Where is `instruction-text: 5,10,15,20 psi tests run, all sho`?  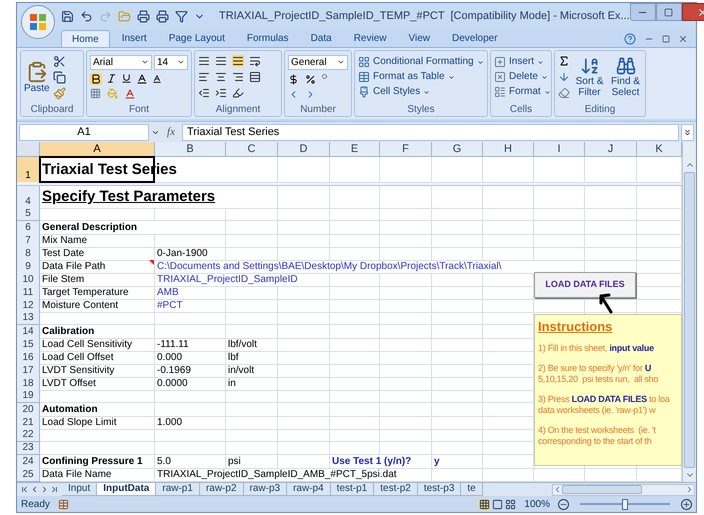 instruction-text: 5,10,15,20 psi tests run, all sho is located at coordinates (598, 379).